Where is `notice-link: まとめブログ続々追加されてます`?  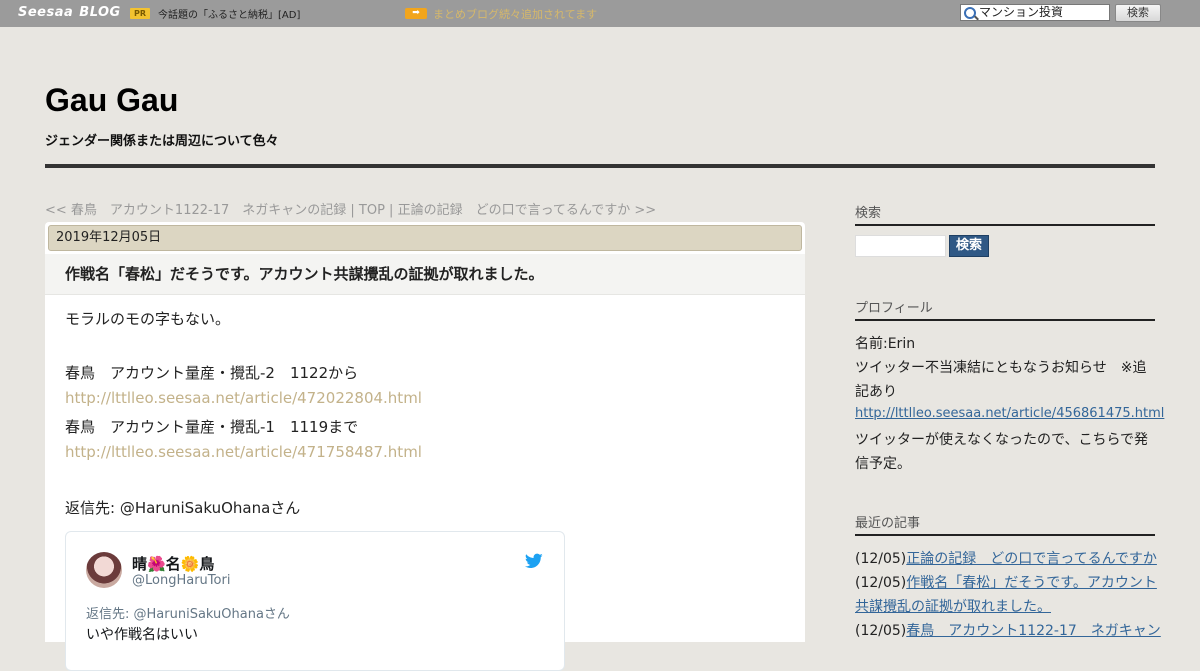
notice-link: まとめブログ続々追加されてます is located at coordinates (515, 14).